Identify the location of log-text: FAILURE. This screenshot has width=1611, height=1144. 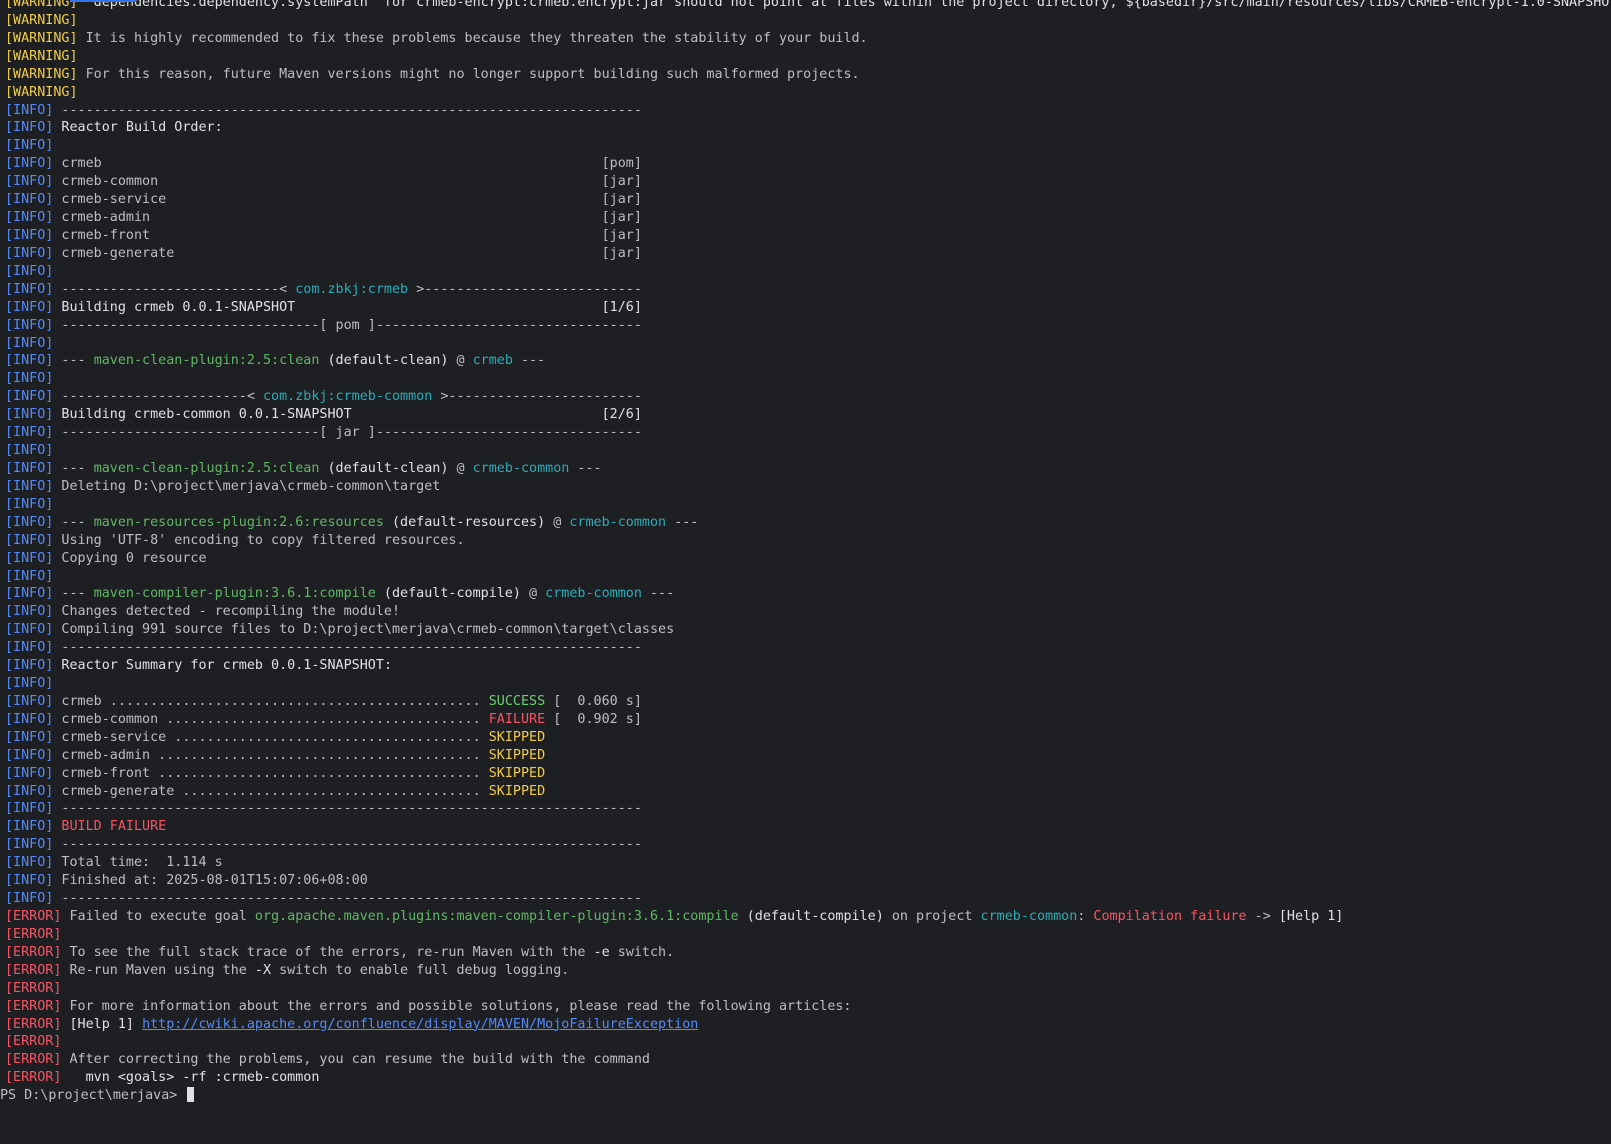
(517, 719).